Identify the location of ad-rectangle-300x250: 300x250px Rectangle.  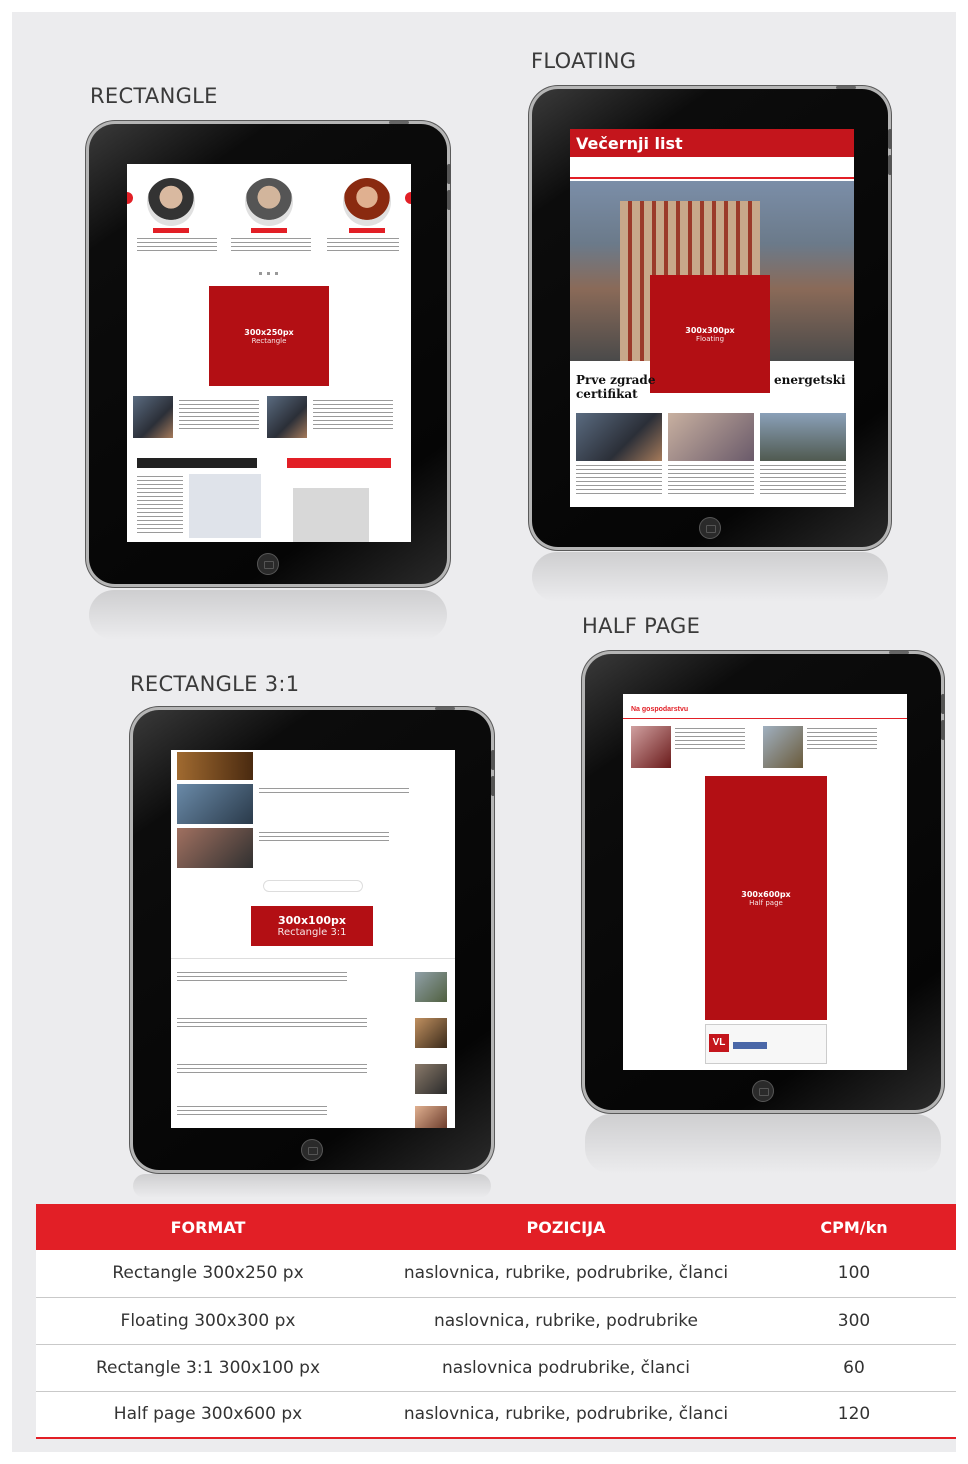
(269, 336).